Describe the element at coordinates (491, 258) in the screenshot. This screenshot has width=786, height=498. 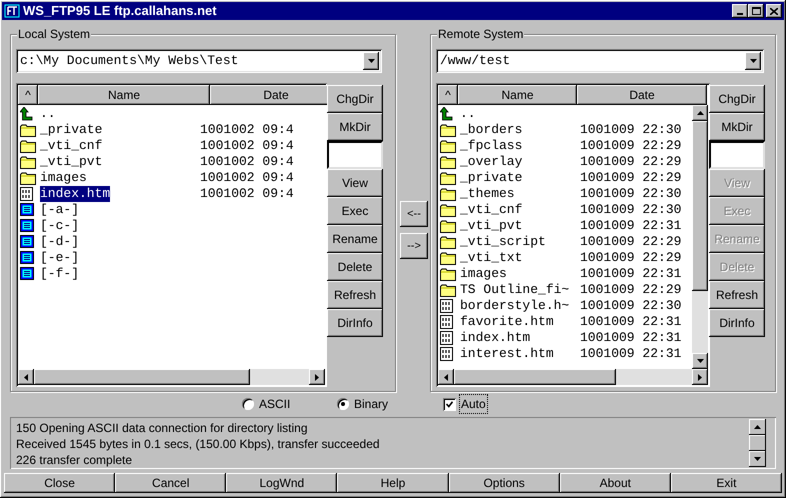
I see `file-name: _vti_txt` at that location.